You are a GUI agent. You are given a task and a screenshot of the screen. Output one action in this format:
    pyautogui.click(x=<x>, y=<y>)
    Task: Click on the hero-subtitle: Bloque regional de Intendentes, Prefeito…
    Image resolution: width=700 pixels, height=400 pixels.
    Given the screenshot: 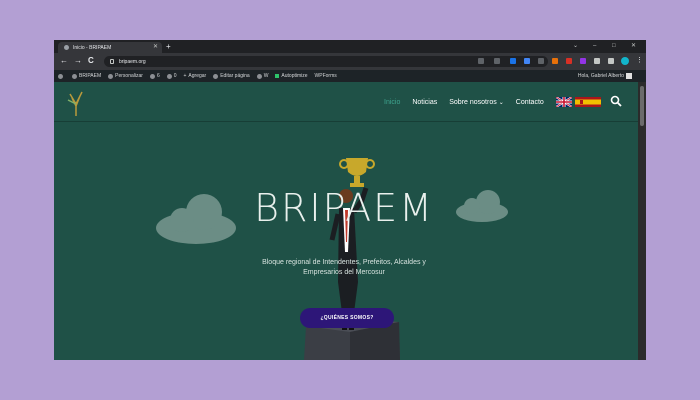 What is the action you would take?
    pyautogui.click(x=344, y=267)
    